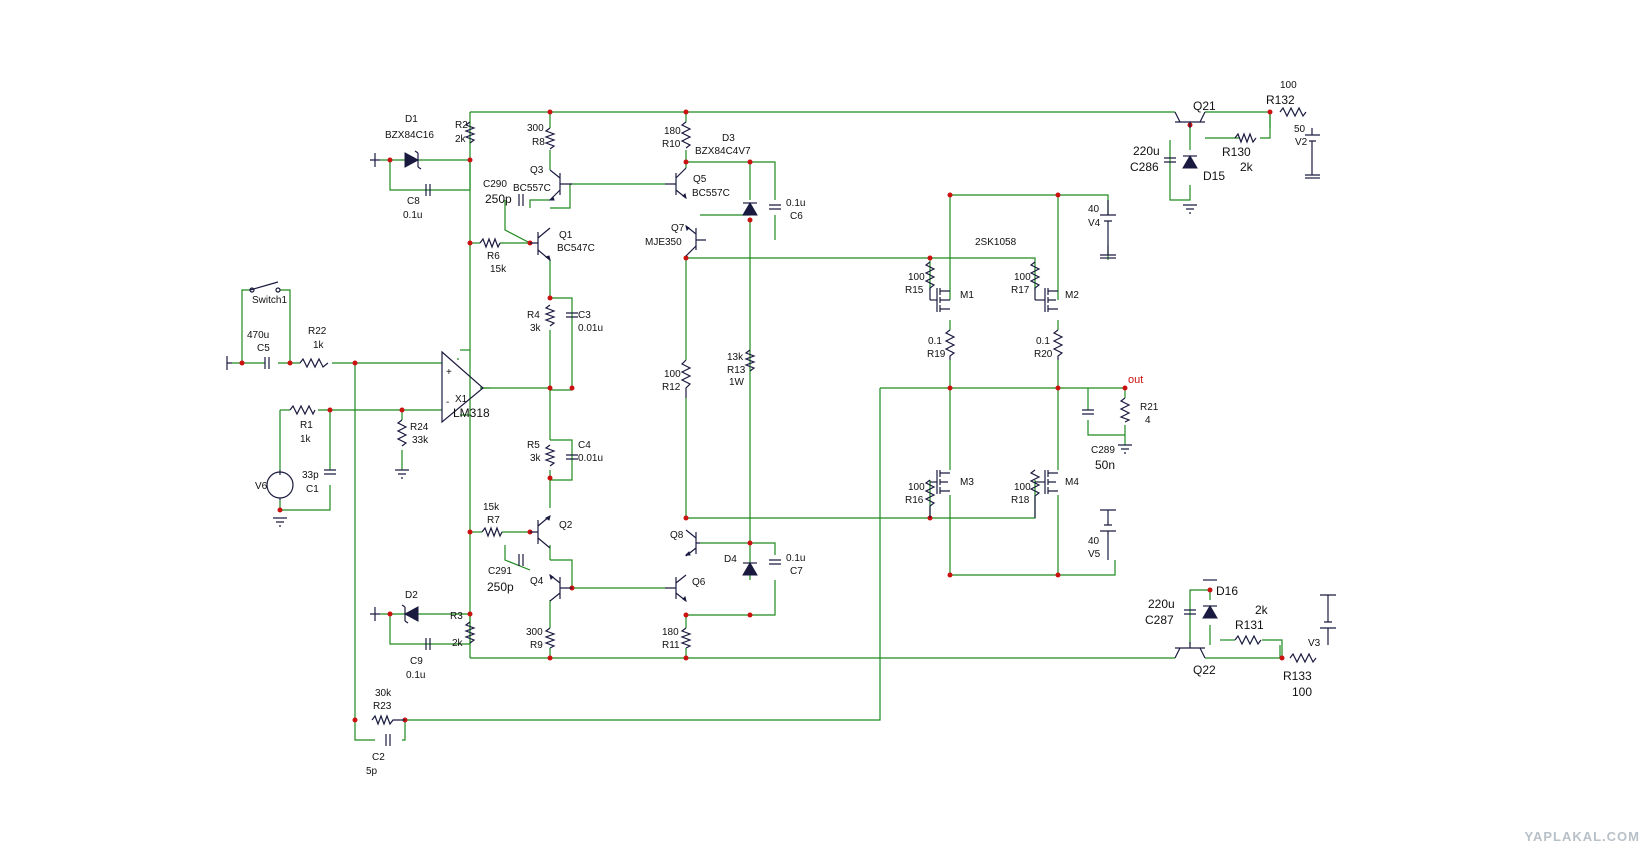 Image resolution: width=1652 pixels, height=850 pixels. What do you see at coordinates (699, 582) in the screenshot?
I see `label-q6: Q6` at bounding box center [699, 582].